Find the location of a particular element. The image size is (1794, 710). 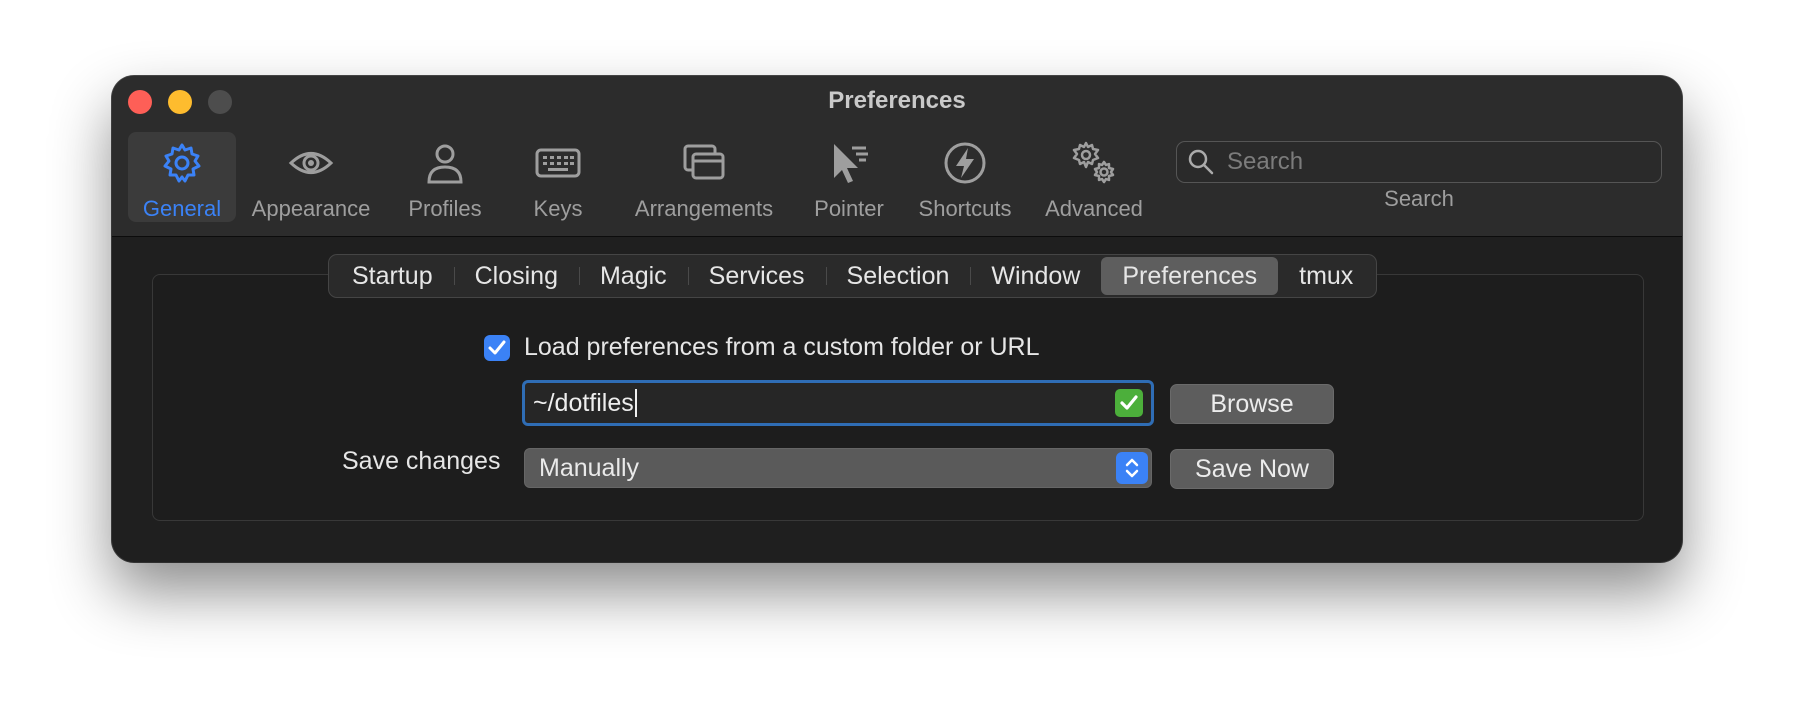

toolbar-item-pointer: Pointer is located at coordinates (849, 177).